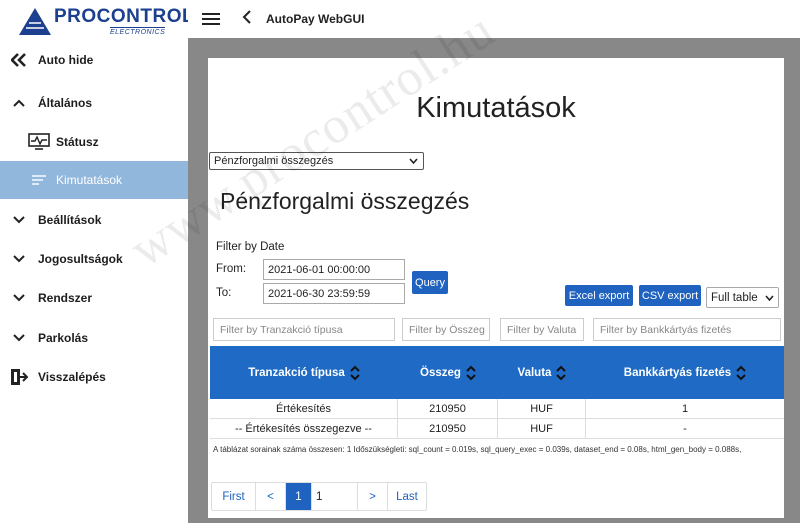 The height and width of the screenshot is (523, 800). Describe the element at coordinates (685, 429) in the screenshot. I see `table-cell: -` at that location.